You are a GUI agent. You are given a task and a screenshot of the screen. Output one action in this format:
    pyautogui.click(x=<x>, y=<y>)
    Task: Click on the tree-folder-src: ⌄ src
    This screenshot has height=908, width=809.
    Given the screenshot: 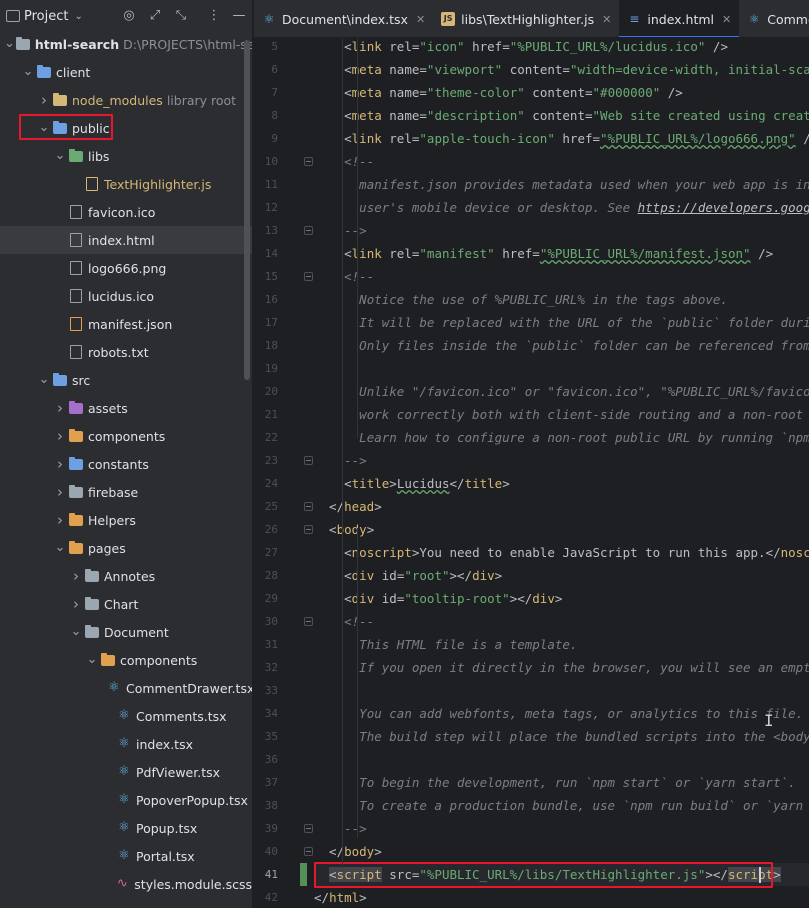 What is the action you would take?
    pyautogui.click(x=126, y=380)
    